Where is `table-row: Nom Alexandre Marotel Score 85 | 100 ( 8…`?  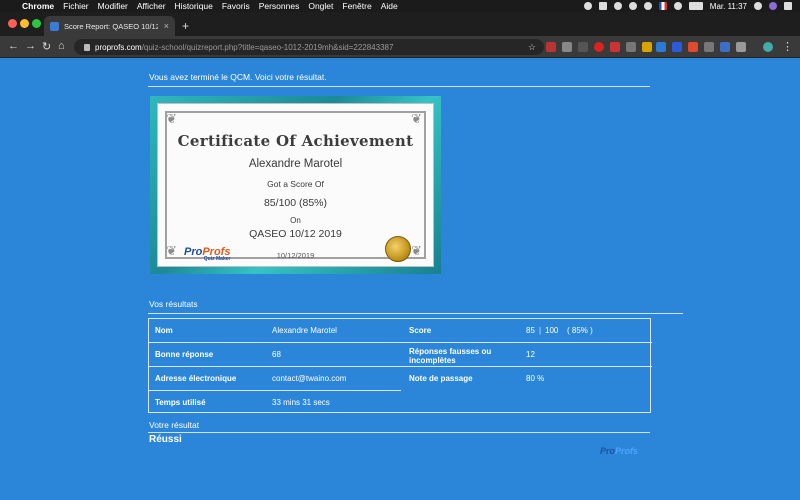 table-row: Nom Alexandre Marotel Score 85 | 100 ( 8… is located at coordinates (400, 331).